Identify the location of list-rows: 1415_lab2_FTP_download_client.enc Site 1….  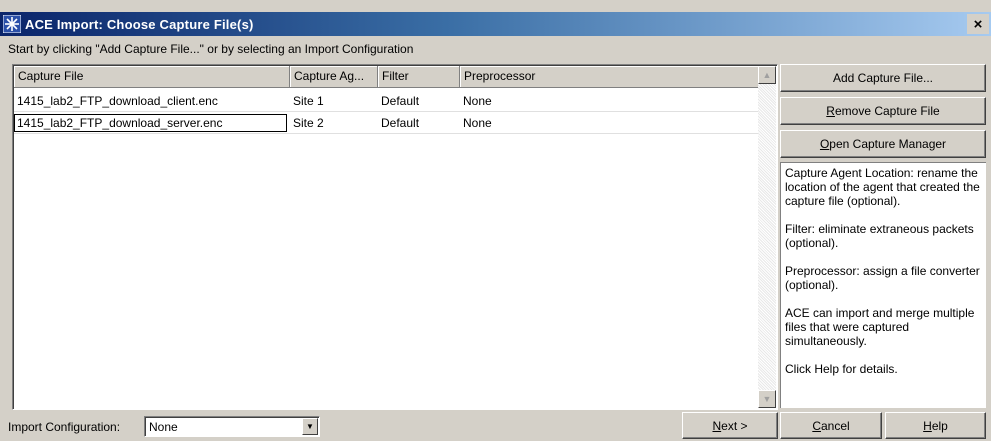
(387, 112).